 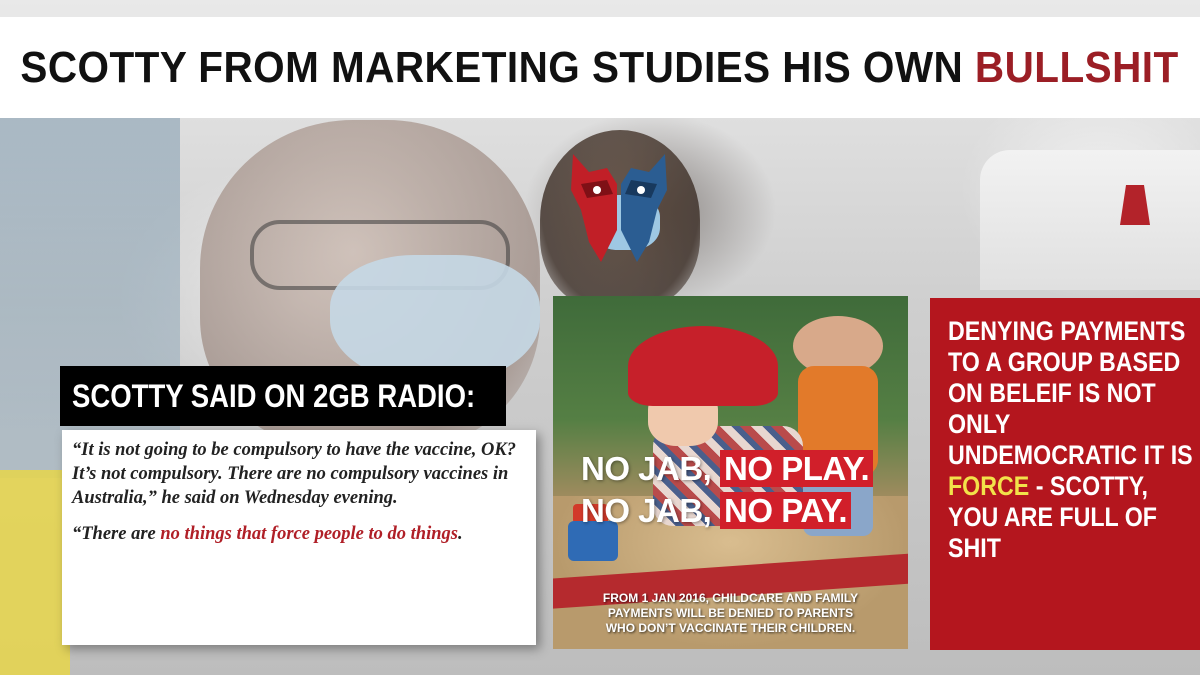 I want to click on poster-footer-line-3: WHO DON’T VACCINATE THEIR CHILDREN., so click(x=730, y=628).